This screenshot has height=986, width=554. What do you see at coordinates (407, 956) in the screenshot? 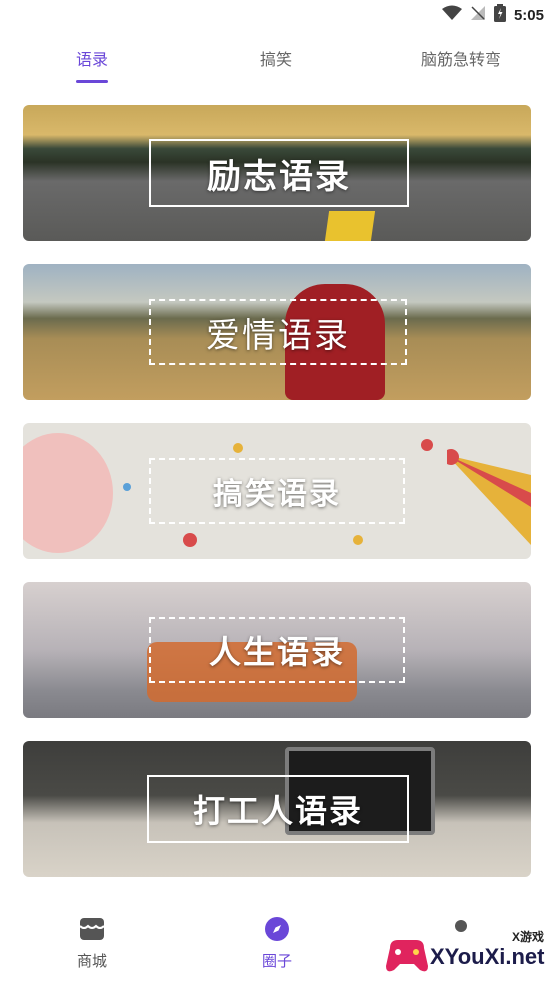
I see `gamepad-logo-icon` at bounding box center [407, 956].